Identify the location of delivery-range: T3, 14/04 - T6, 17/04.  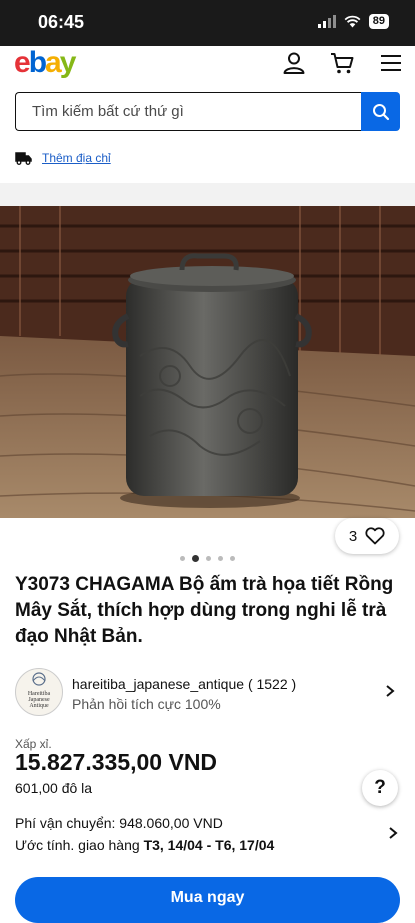
(209, 845).